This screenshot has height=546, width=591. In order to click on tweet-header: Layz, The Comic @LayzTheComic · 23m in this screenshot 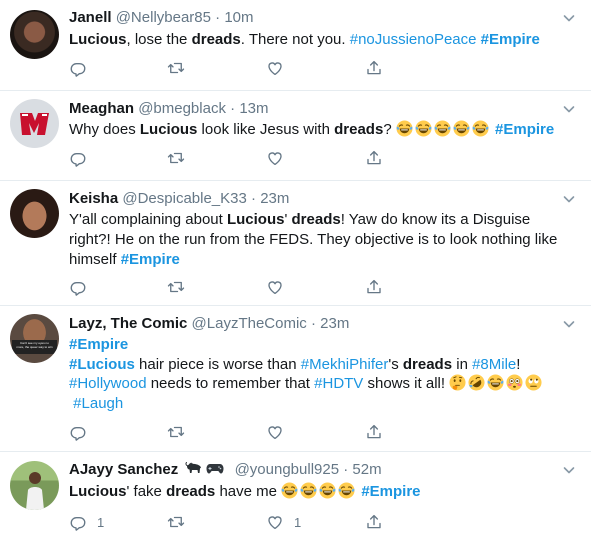, I will do `click(209, 324)`.